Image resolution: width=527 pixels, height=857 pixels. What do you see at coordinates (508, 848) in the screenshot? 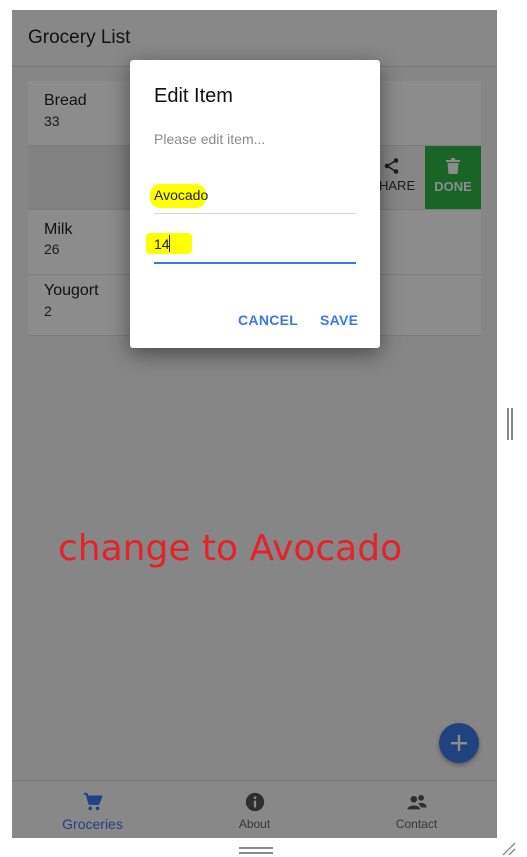
I see `resize-grip-icon` at bounding box center [508, 848].